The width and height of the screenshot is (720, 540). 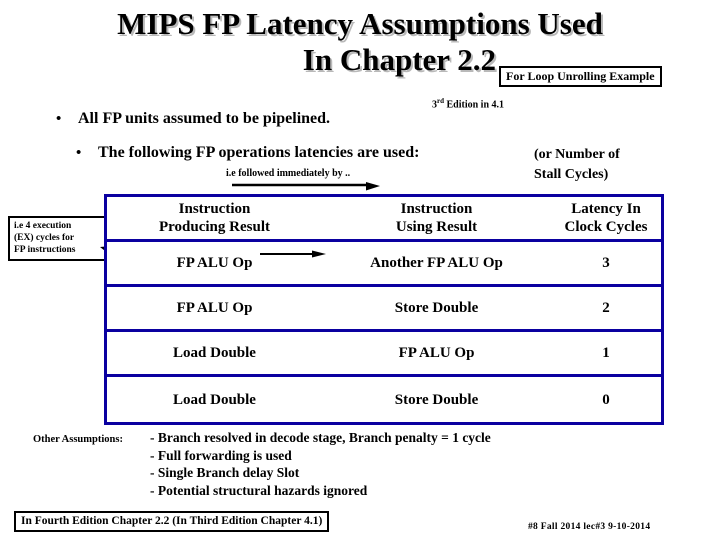 I want to click on cell-latency: 1, so click(x=606, y=353).